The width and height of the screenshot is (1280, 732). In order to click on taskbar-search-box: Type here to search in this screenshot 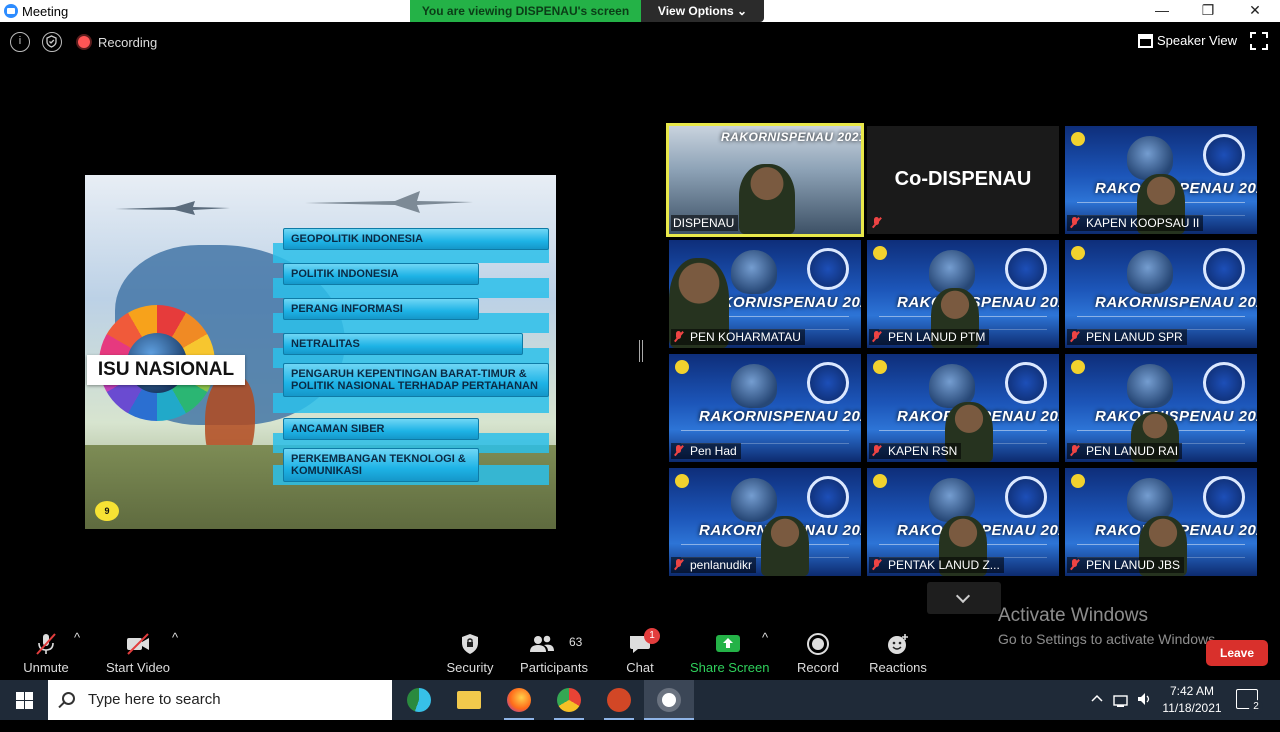, I will do `click(220, 700)`.